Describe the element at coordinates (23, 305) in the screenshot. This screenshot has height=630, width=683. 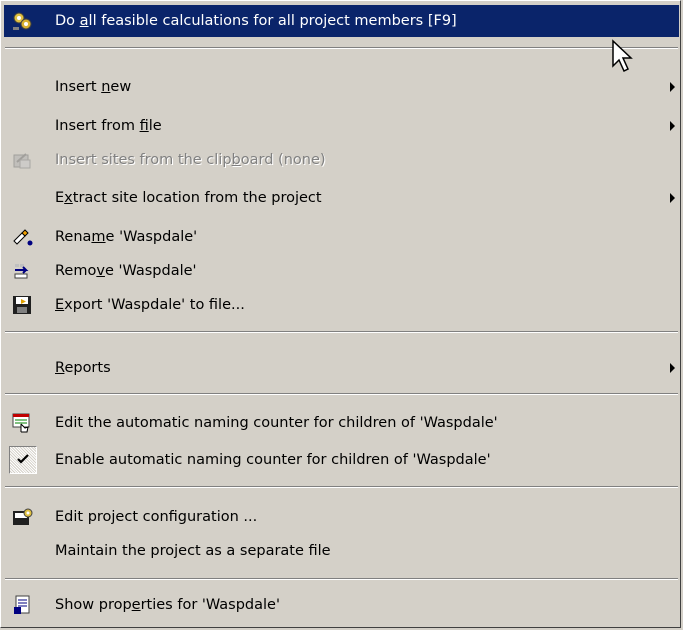
I see `export-disk-icon` at that location.